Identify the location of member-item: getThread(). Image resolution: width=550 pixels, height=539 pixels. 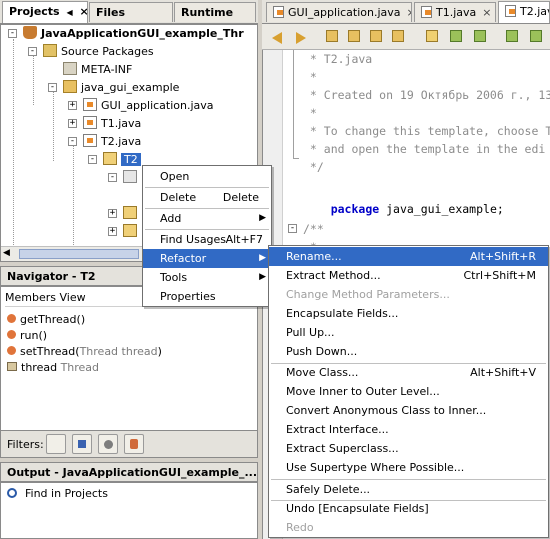
(46, 319).